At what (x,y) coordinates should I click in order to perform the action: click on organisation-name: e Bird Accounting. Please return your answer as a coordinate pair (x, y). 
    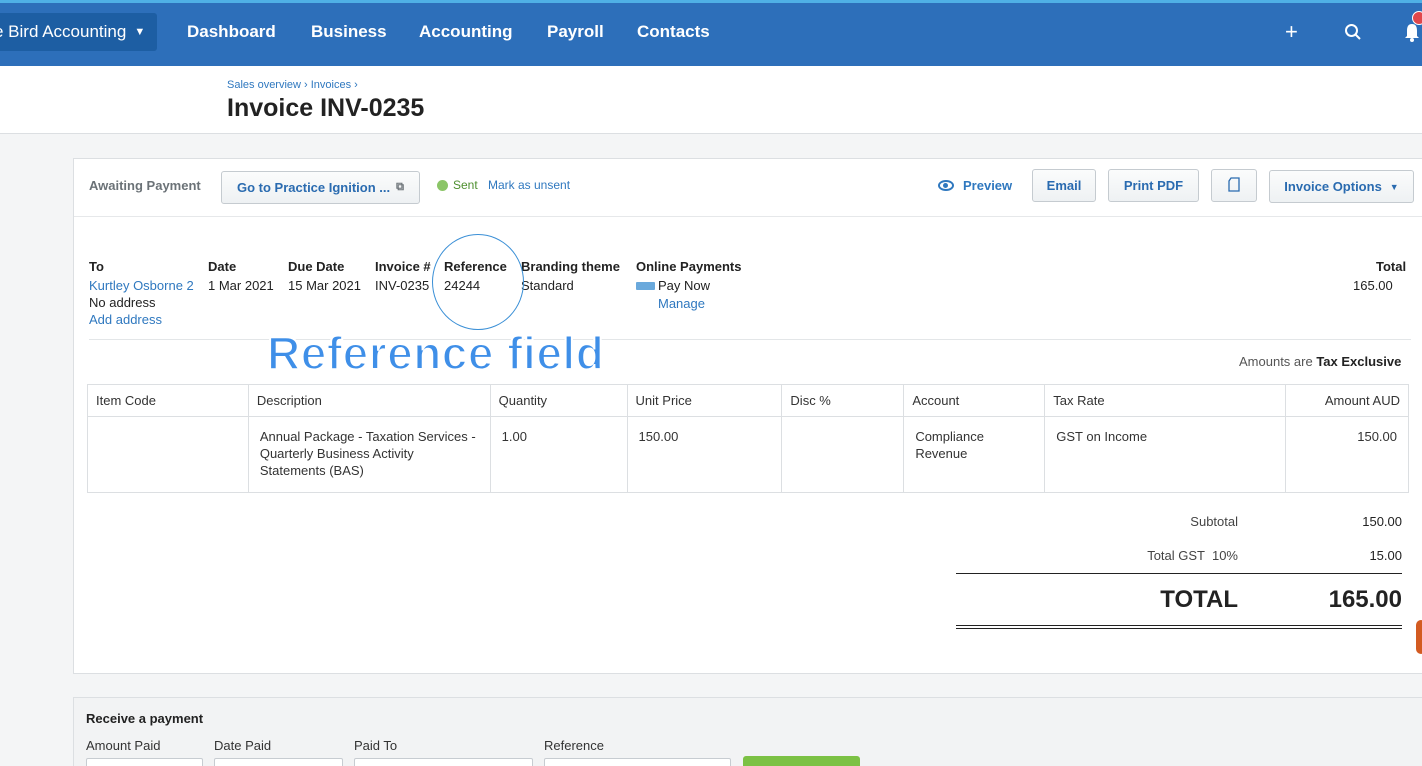
    Looking at the image, I should click on (63, 31).